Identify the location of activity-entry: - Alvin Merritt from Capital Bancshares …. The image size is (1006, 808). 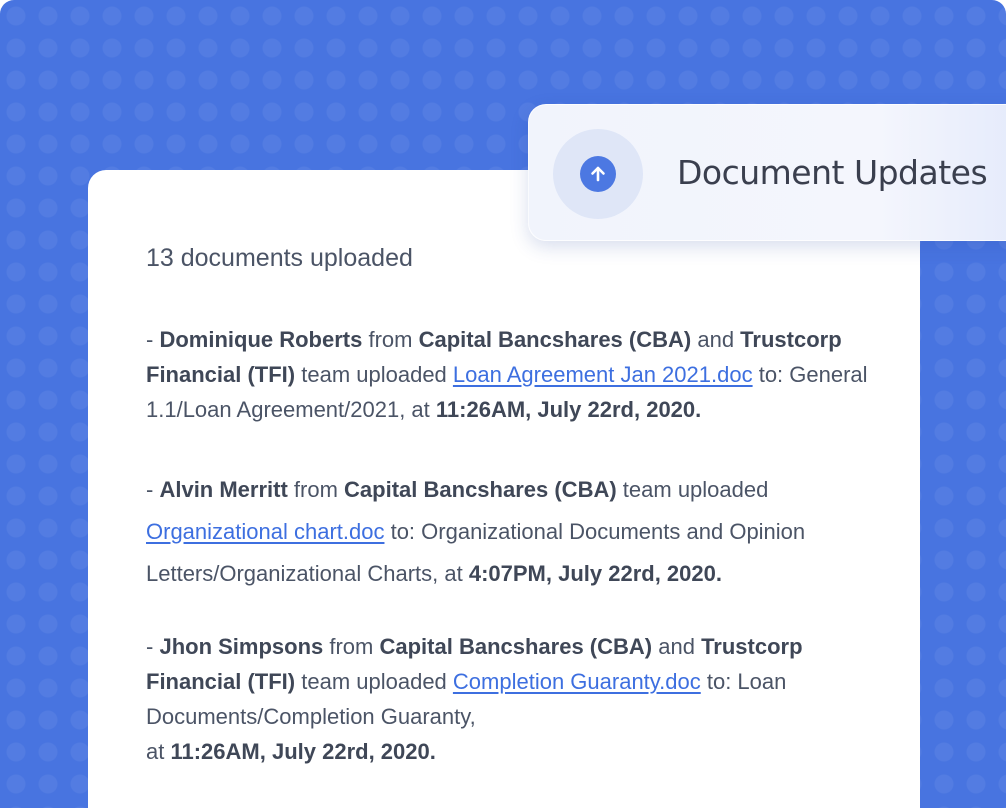
(522, 532).